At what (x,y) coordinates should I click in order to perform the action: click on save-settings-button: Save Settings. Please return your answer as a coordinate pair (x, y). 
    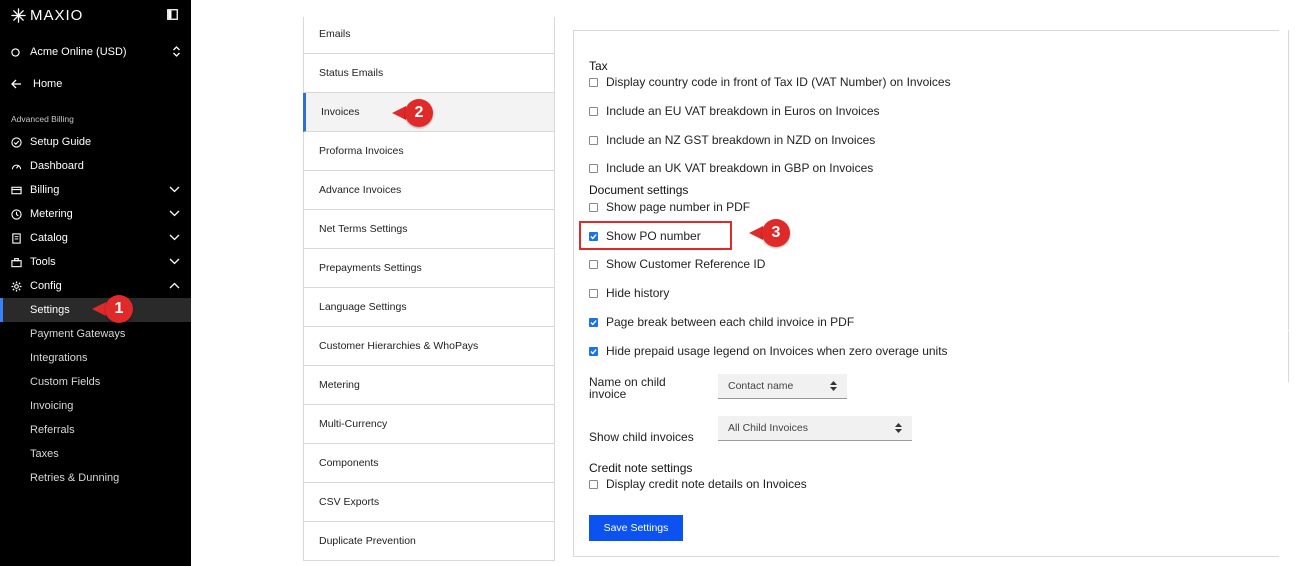
    Looking at the image, I should click on (636, 528).